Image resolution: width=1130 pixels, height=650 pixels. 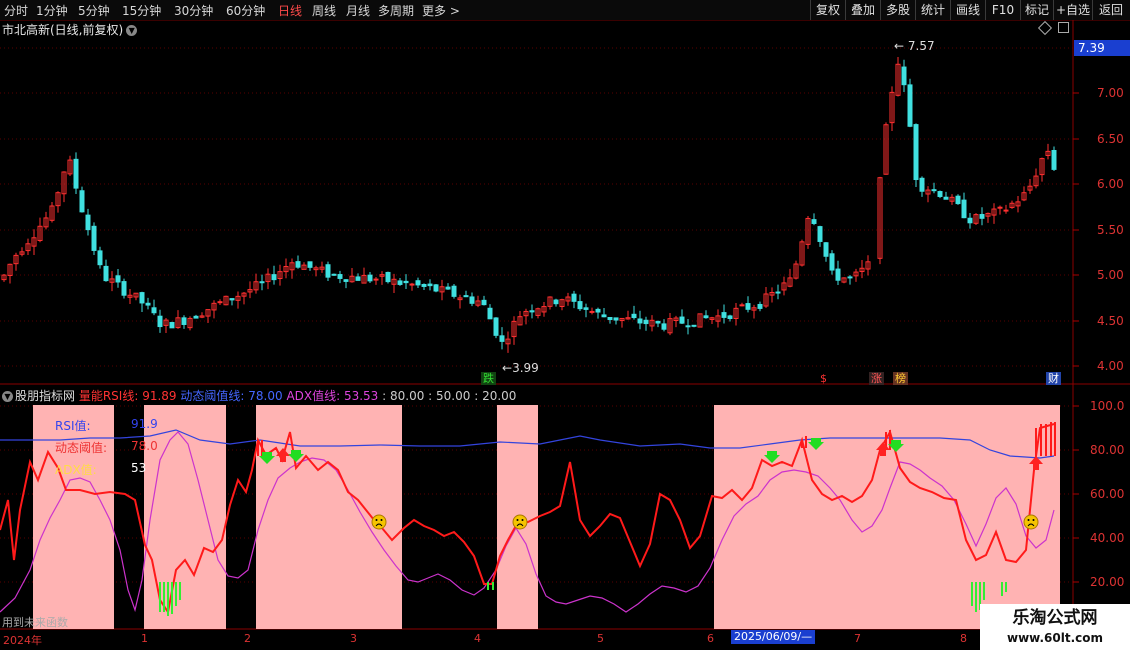 I want to click on tab-monthly: 月线, so click(x=358, y=10).